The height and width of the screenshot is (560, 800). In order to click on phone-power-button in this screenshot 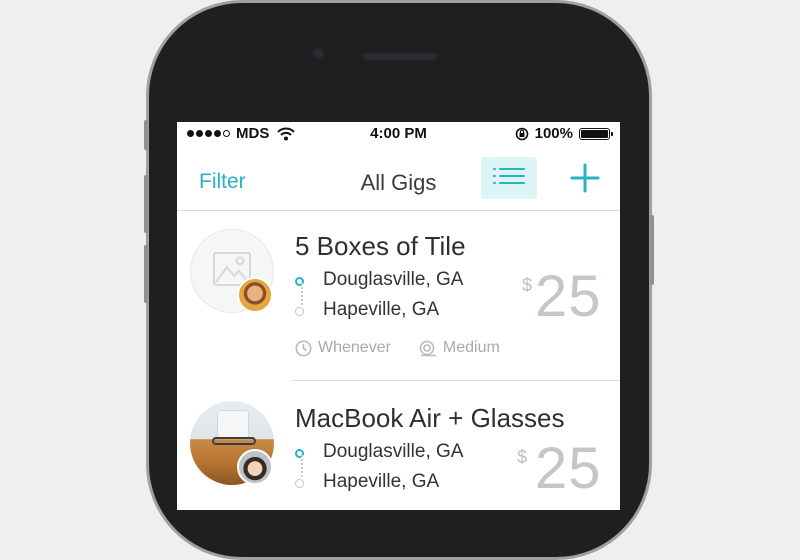, I will do `click(652, 250)`.